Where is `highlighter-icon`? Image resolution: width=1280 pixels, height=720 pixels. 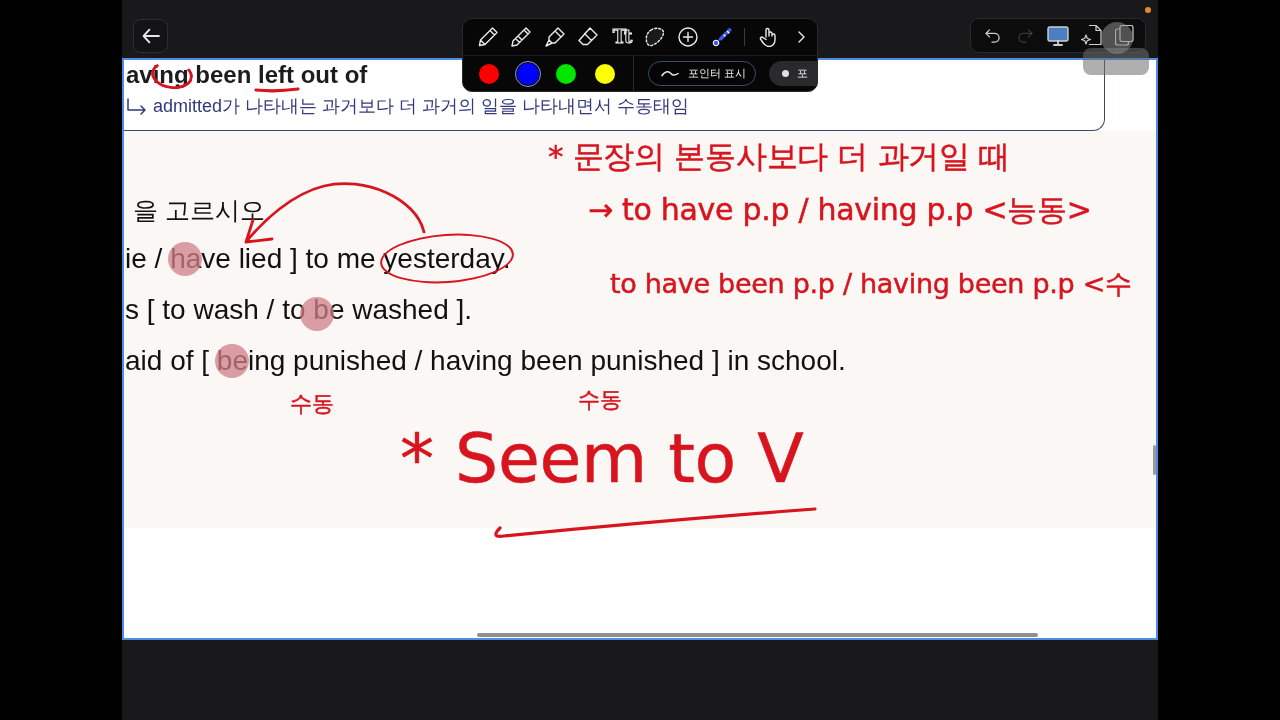
highlighter-icon is located at coordinates (554, 37).